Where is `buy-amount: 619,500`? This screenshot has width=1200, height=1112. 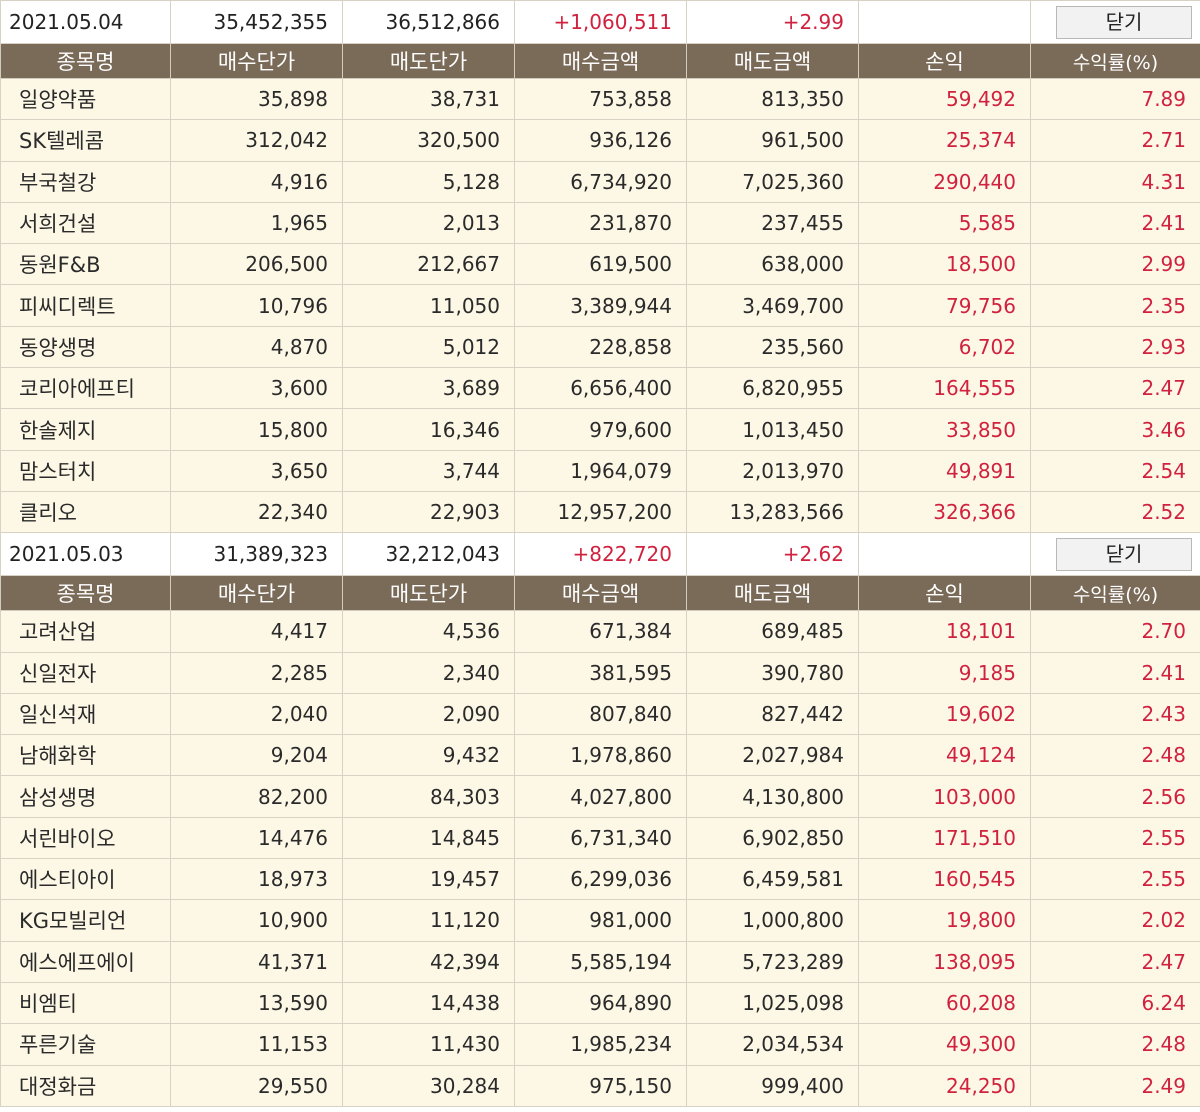
buy-amount: 619,500 is located at coordinates (600, 264).